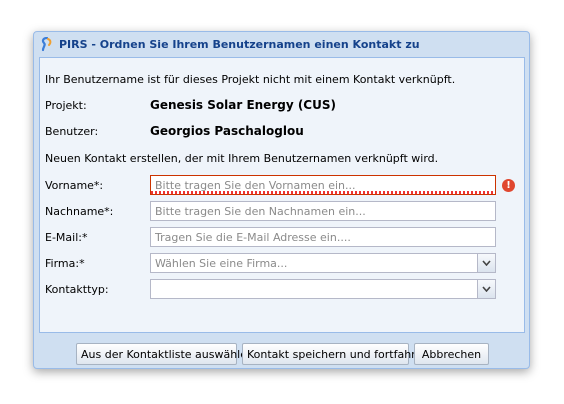 This screenshot has height=404, width=564. Describe the element at coordinates (65, 263) in the screenshot. I see `company-label: Firma:*` at that location.